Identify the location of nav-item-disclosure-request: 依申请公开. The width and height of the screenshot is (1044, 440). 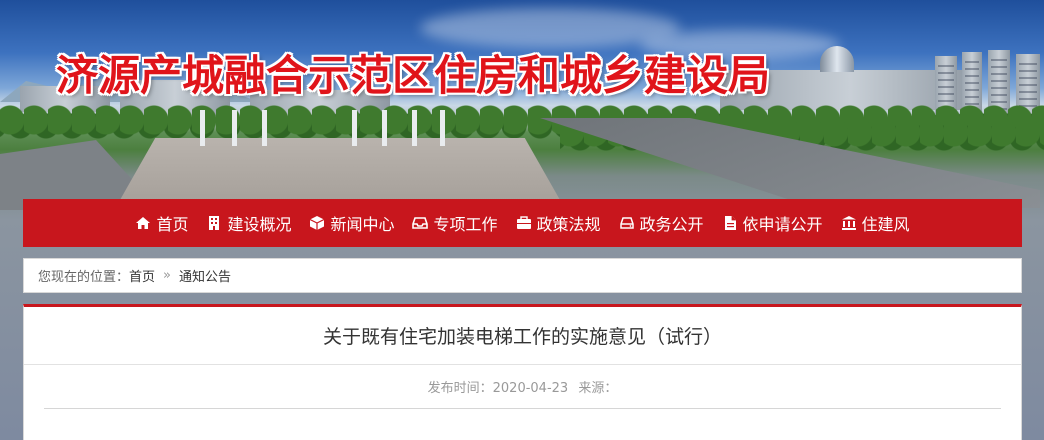
(772, 223).